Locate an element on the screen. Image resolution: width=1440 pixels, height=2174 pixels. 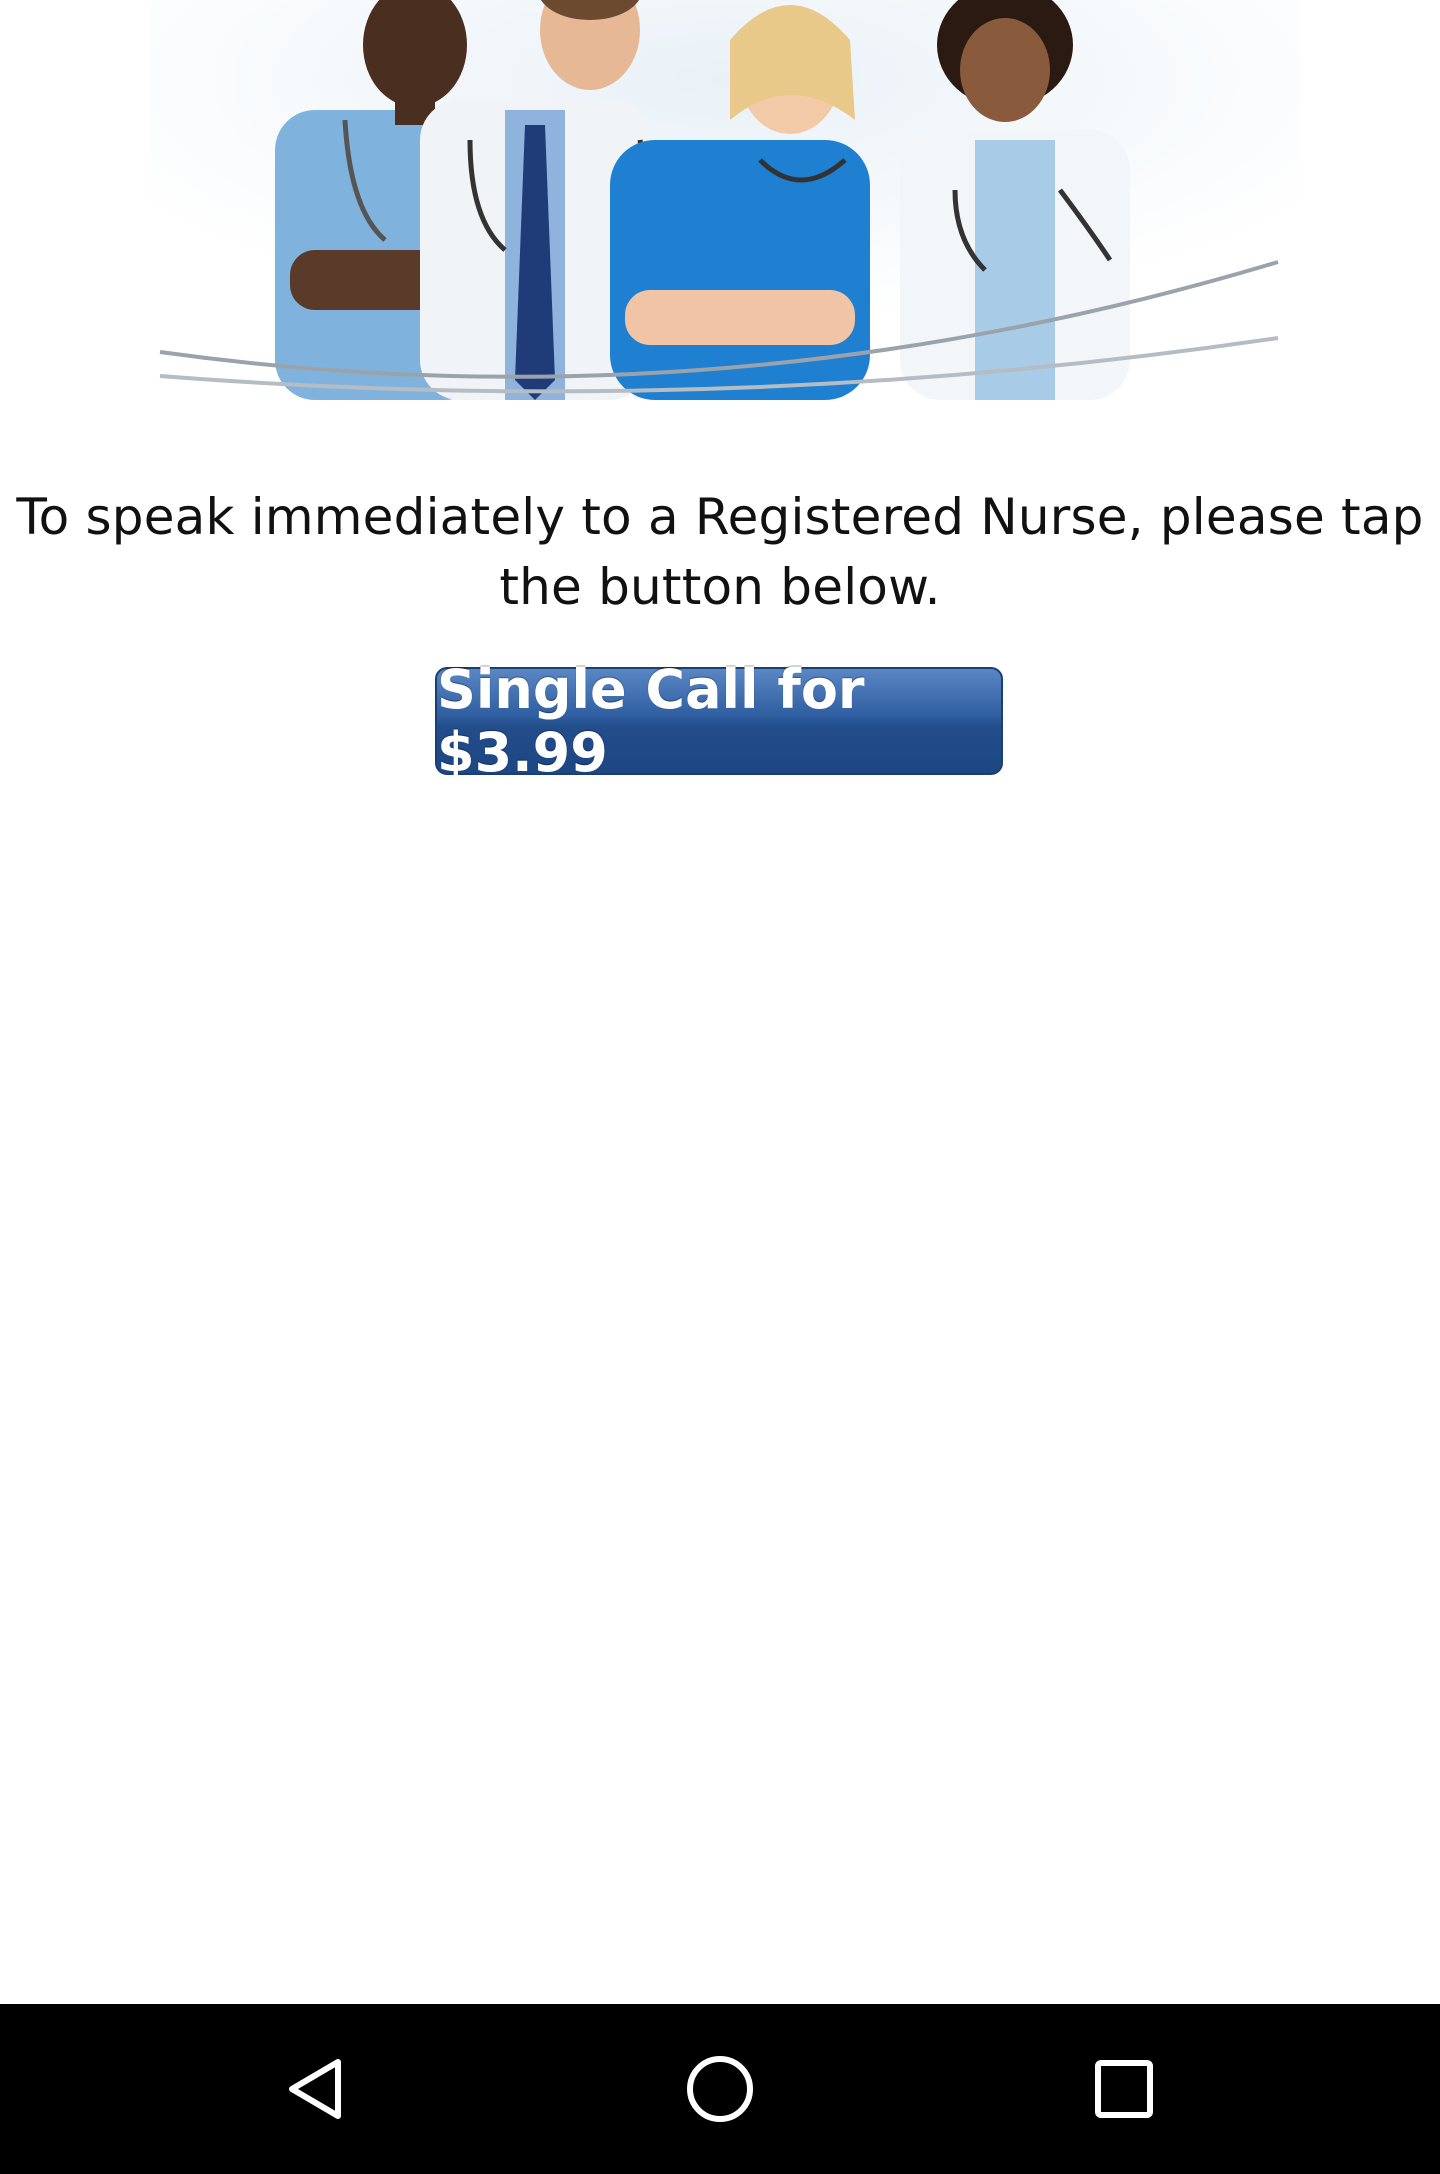
back-button is located at coordinates (315, 2089).